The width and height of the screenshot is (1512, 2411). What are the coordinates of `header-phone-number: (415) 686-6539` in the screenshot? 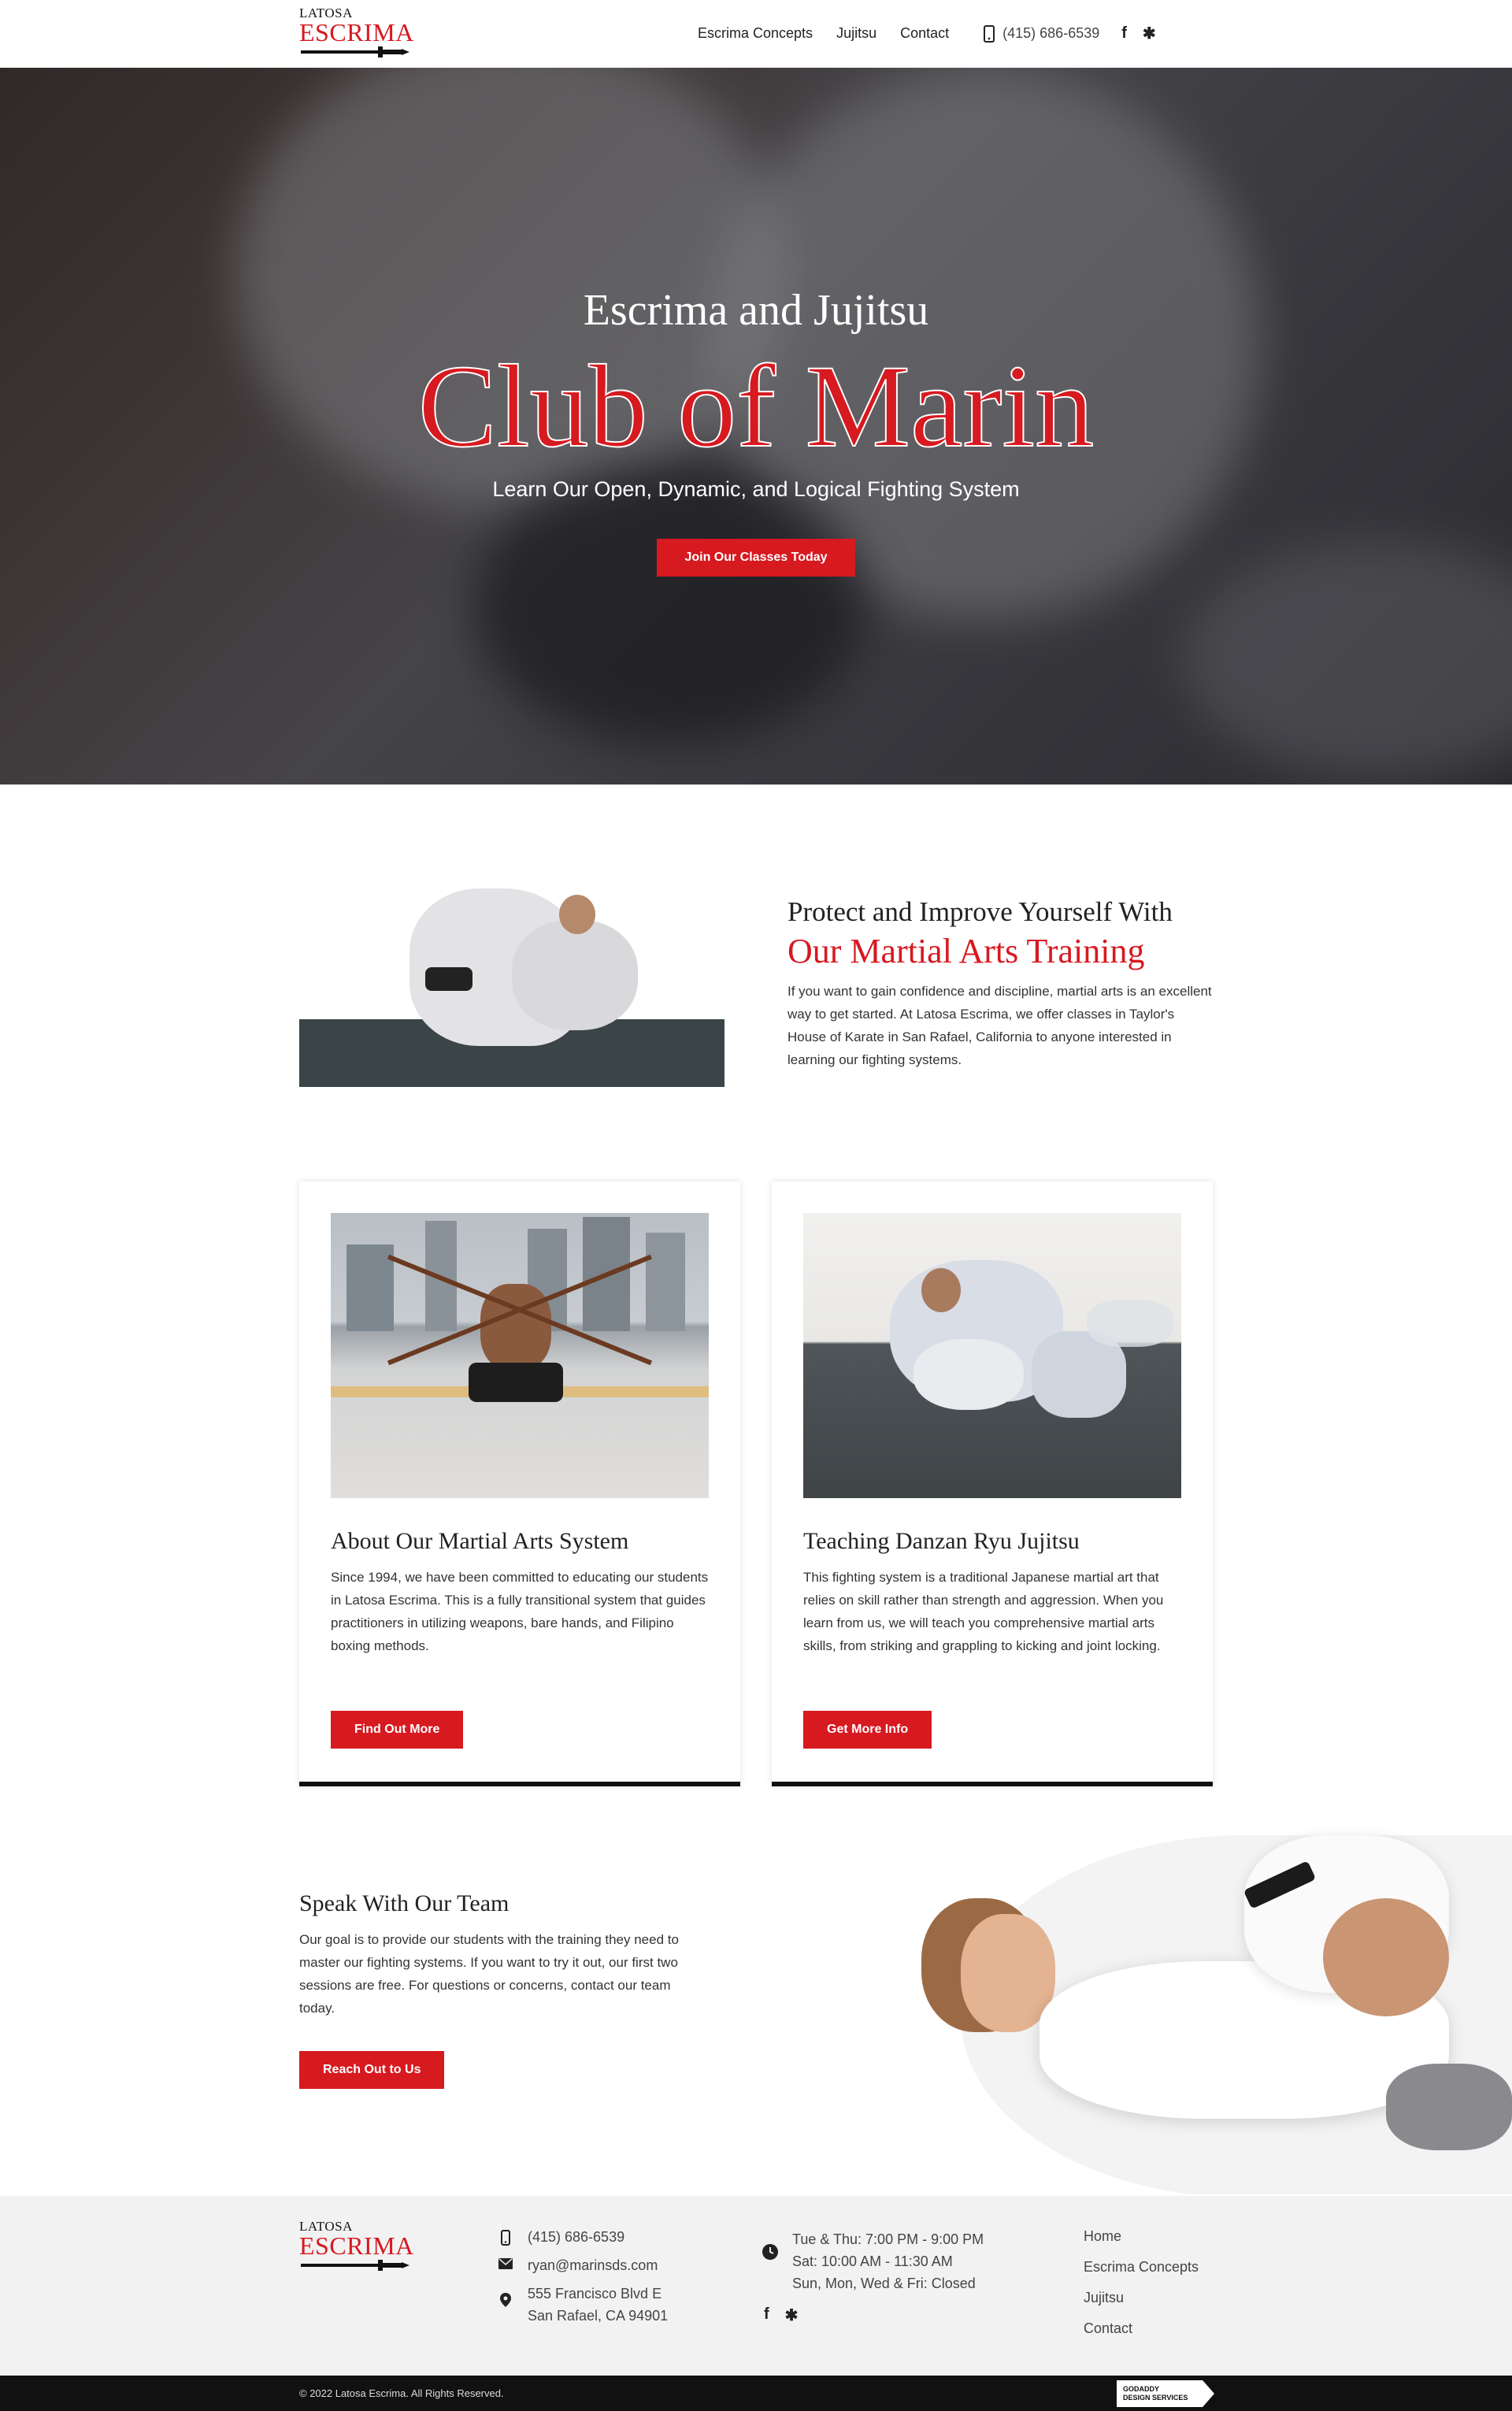 It's located at (1051, 33).